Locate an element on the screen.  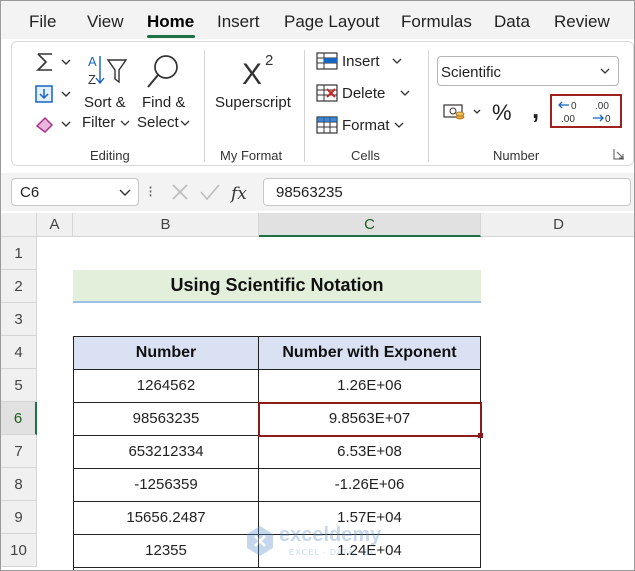
row-header-5: 5 is located at coordinates (19, 385).